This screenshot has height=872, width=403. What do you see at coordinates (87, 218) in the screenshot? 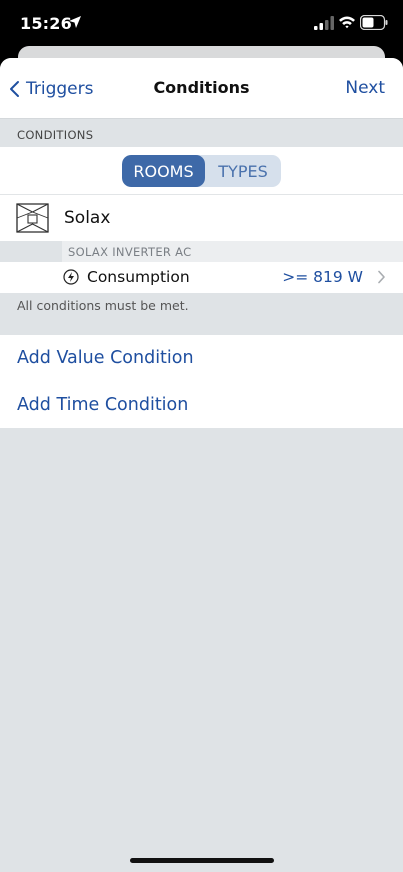
I see `device-name: Solax` at bounding box center [87, 218].